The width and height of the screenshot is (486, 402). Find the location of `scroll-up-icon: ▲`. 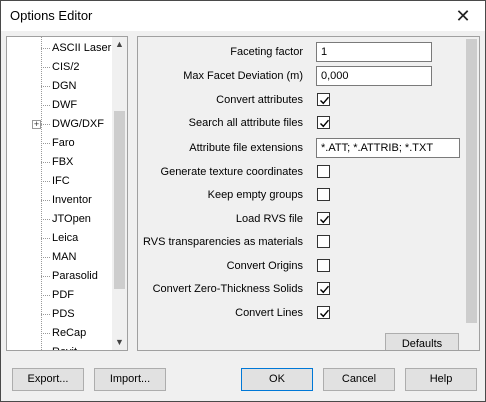

scroll-up-icon: ▲ is located at coordinates (119, 44).